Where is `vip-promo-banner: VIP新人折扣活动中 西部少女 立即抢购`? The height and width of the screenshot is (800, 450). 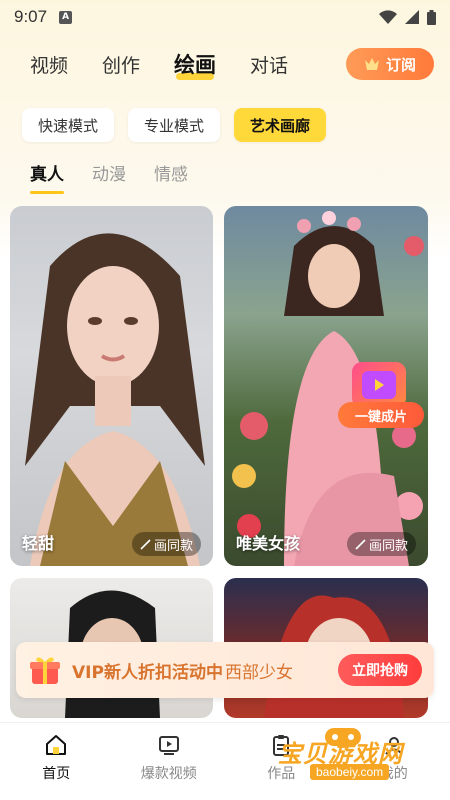
vip-promo-banner: VIP新人折扣活动中 西部少女 立即抢购 is located at coordinates (225, 670).